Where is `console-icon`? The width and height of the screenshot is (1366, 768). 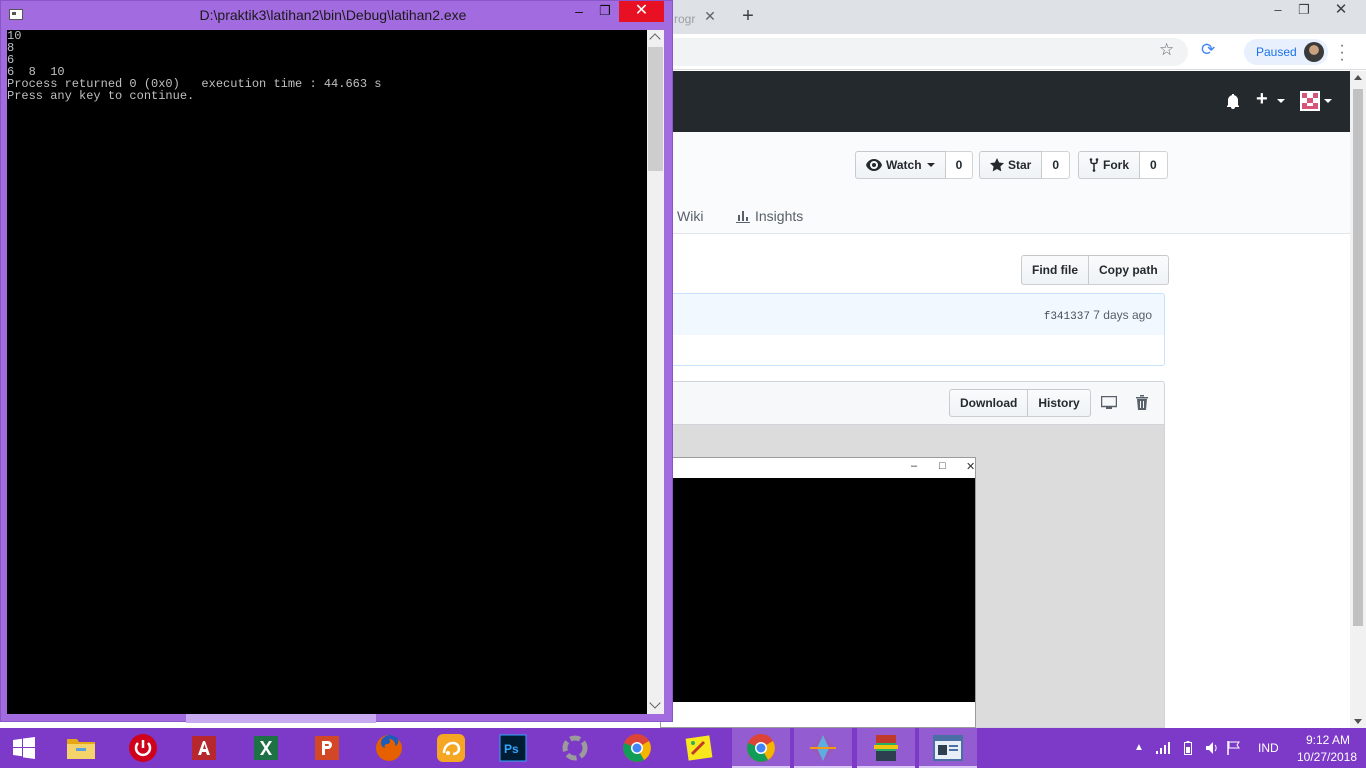
console-icon is located at coordinates (948, 748).